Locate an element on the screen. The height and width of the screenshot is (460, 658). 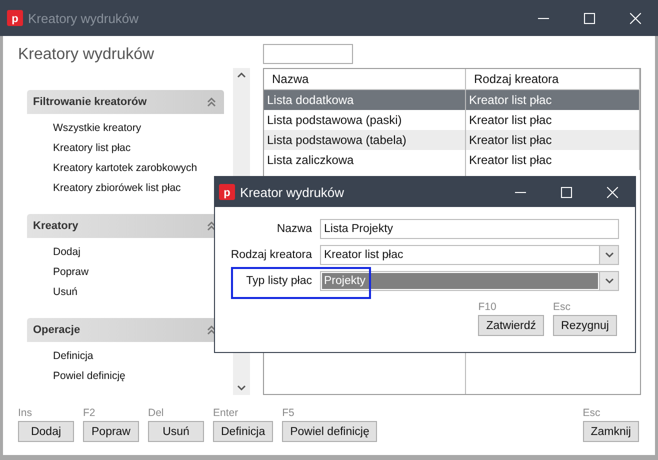
table-cell: Kreator list płac is located at coordinates (553, 160).